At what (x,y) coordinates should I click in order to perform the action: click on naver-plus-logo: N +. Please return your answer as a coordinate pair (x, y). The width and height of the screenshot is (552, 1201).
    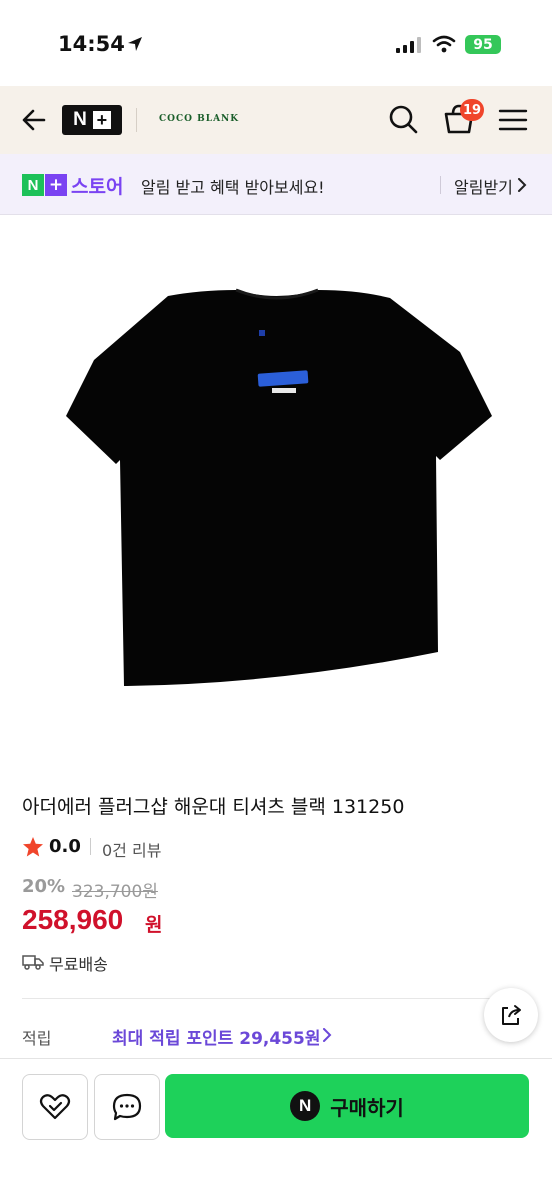
    Looking at the image, I should click on (92, 120).